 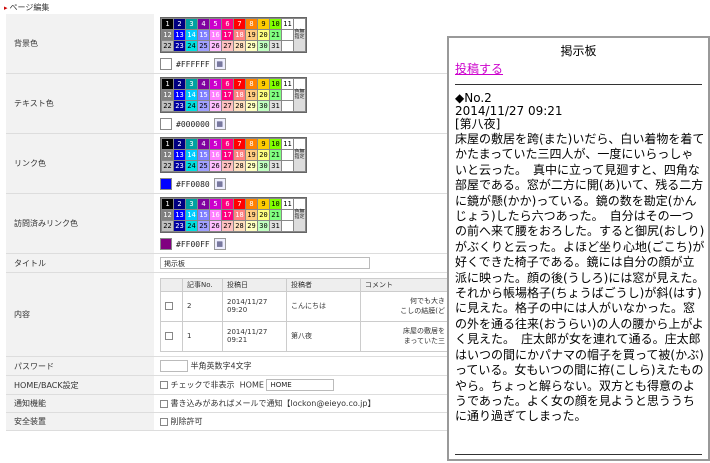 What do you see at coordinates (227, 84) in the screenshot?
I see `palette-color-cell: 6` at bounding box center [227, 84].